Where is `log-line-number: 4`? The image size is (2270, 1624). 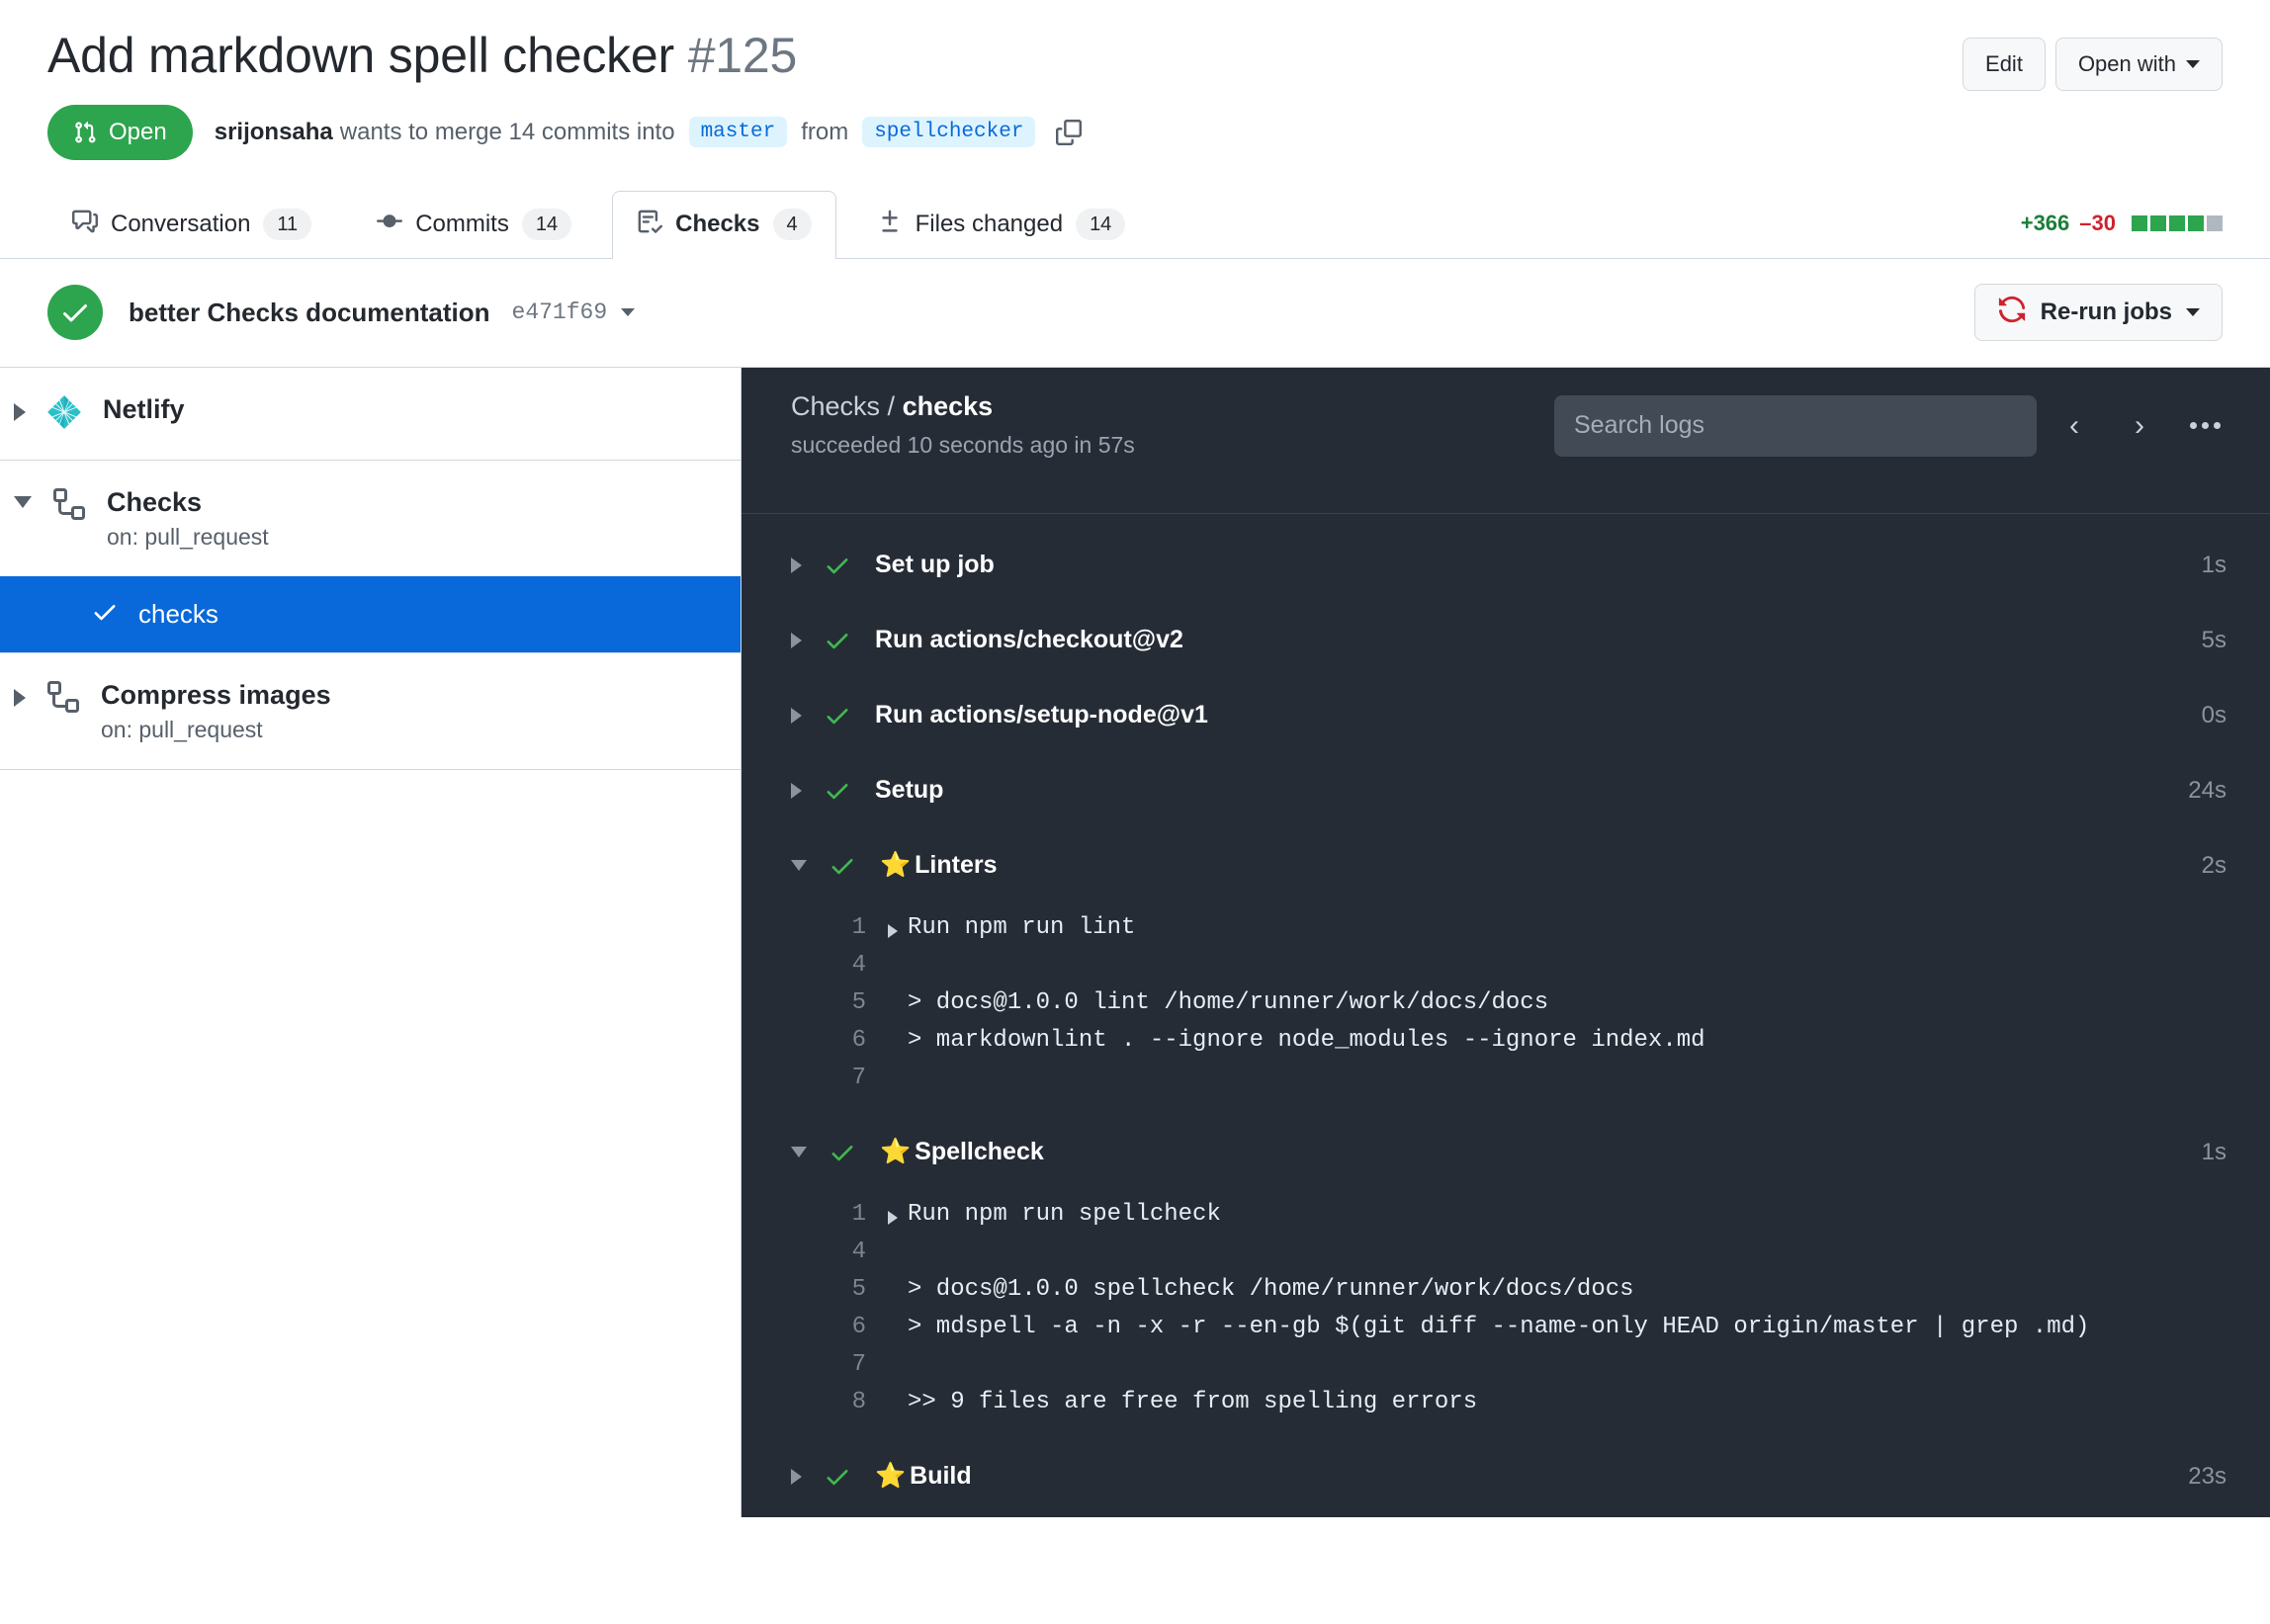
log-line-number: 4 is located at coordinates (858, 1251).